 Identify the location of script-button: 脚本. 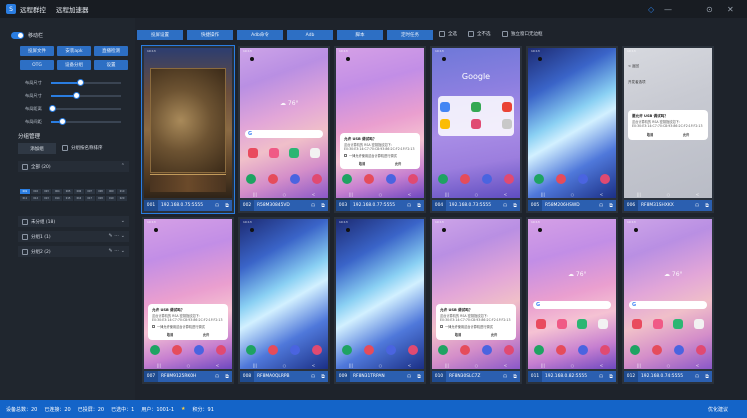
(360, 35).